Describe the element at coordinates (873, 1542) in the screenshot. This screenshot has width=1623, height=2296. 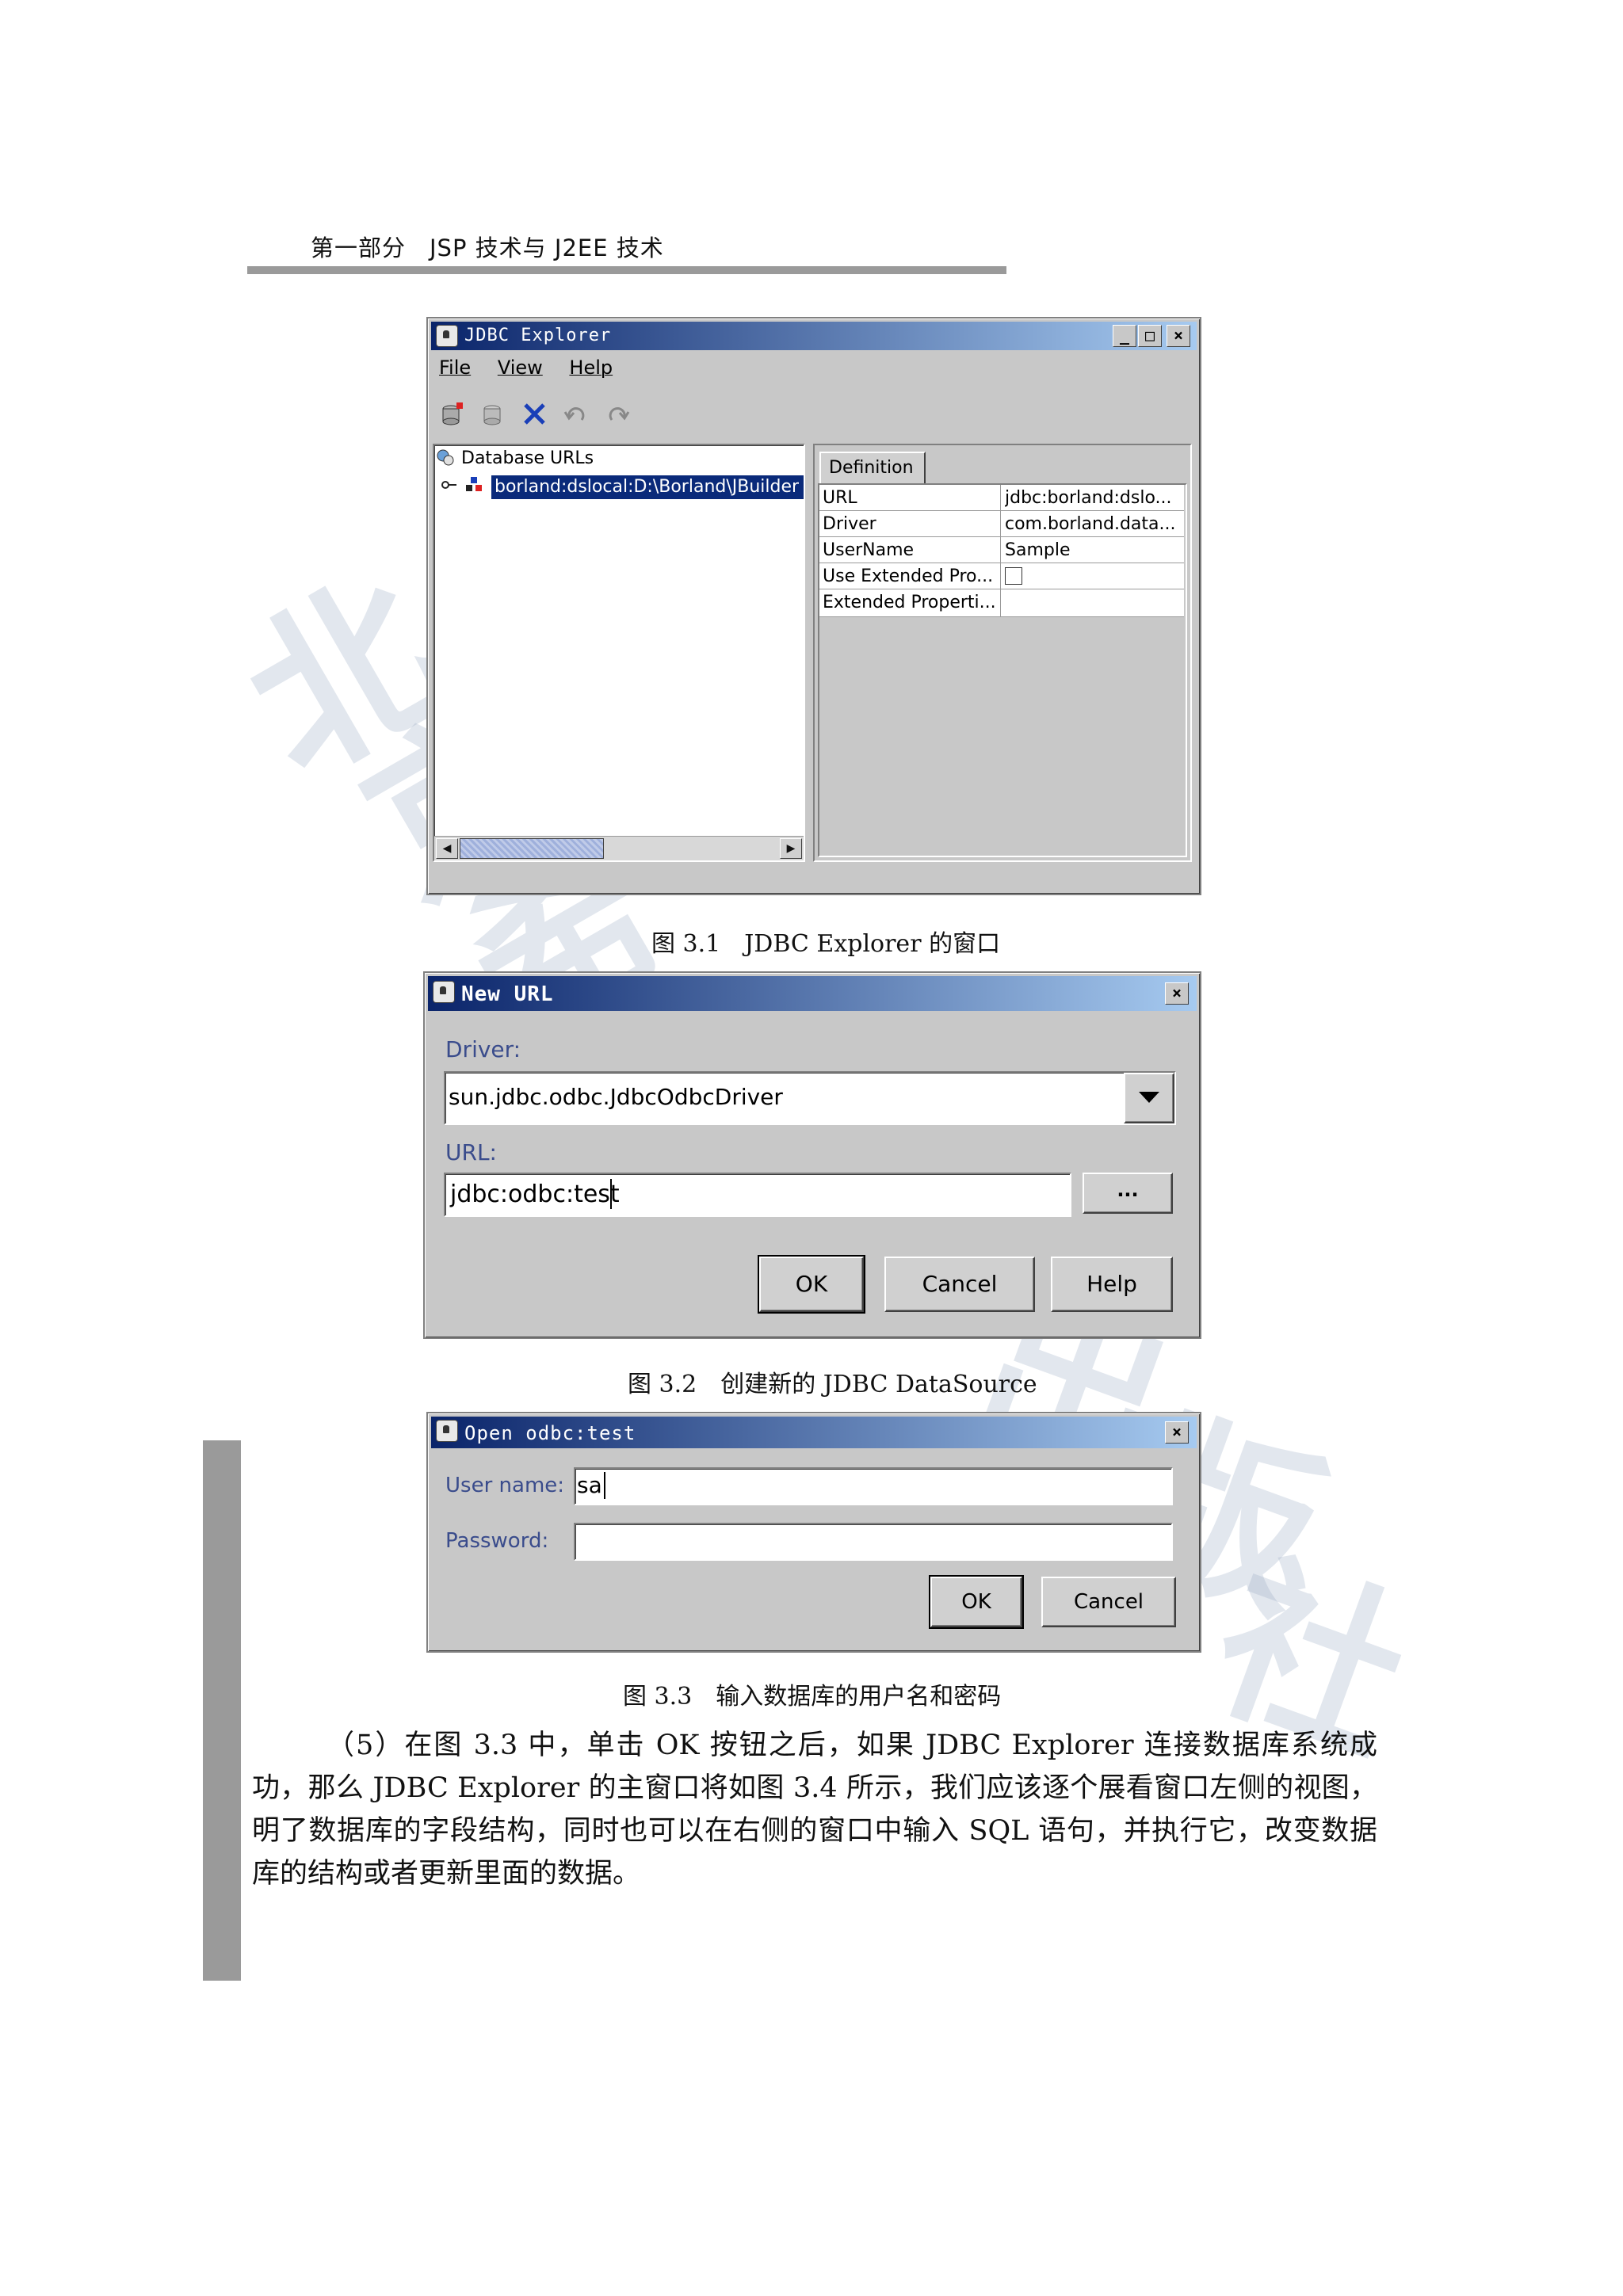
I see `password-input` at that location.